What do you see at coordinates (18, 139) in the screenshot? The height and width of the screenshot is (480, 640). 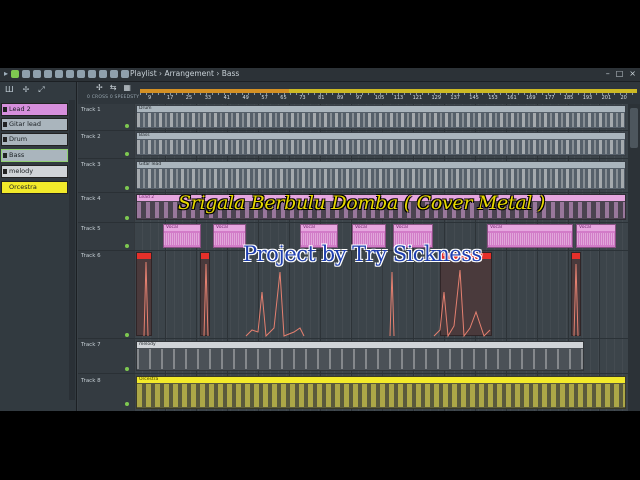 I see `pattern-label: Drum` at bounding box center [18, 139].